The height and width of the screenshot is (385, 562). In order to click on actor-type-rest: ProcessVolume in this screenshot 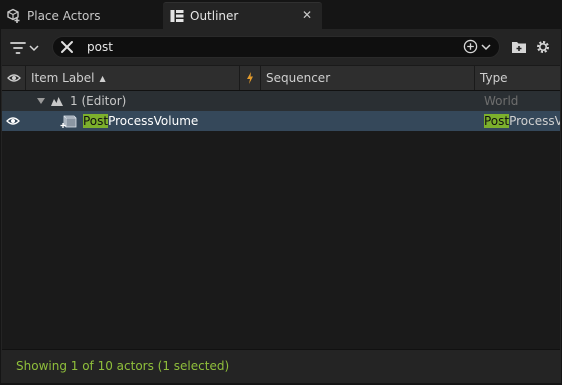, I will do `click(534, 121)`.